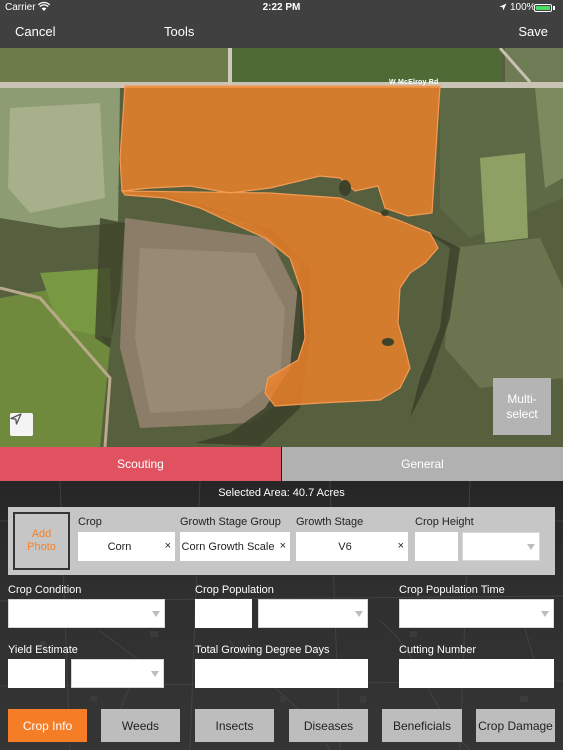 The height and width of the screenshot is (750, 563). What do you see at coordinates (119, 547) in the screenshot?
I see `crop-value: Corn` at bounding box center [119, 547].